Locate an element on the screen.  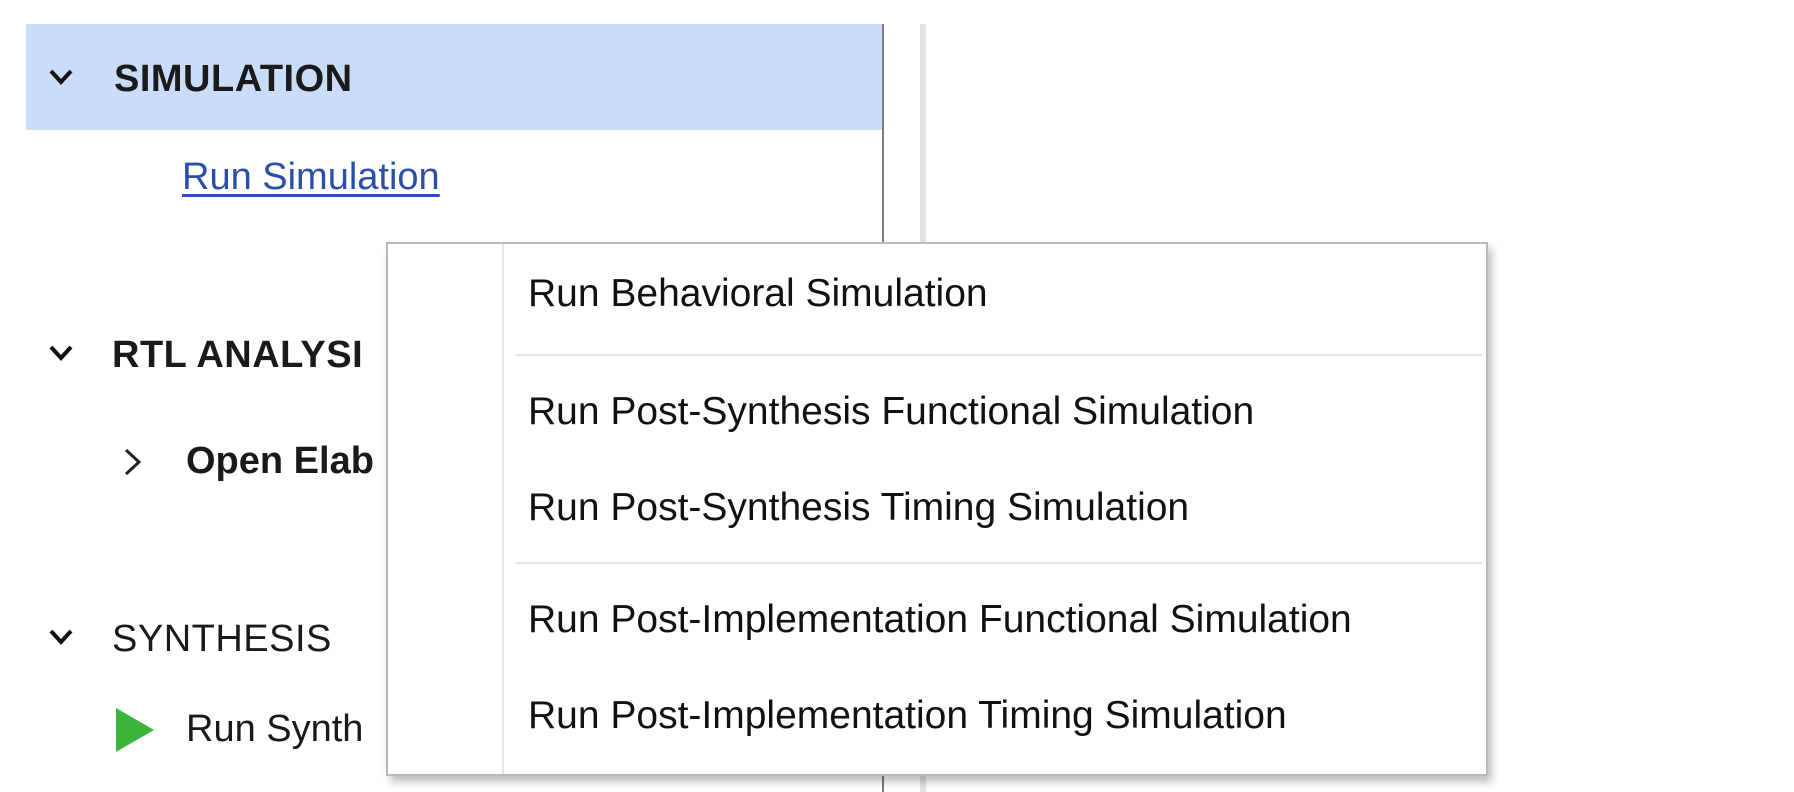
section-simulation: SIMULATION is located at coordinates (454, 77).